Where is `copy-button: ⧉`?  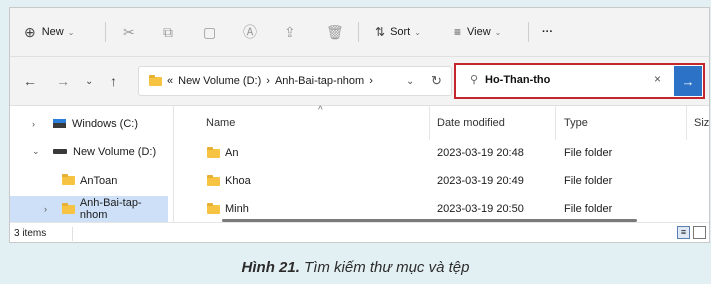
copy-button: ⧉ is located at coordinates (168, 32).